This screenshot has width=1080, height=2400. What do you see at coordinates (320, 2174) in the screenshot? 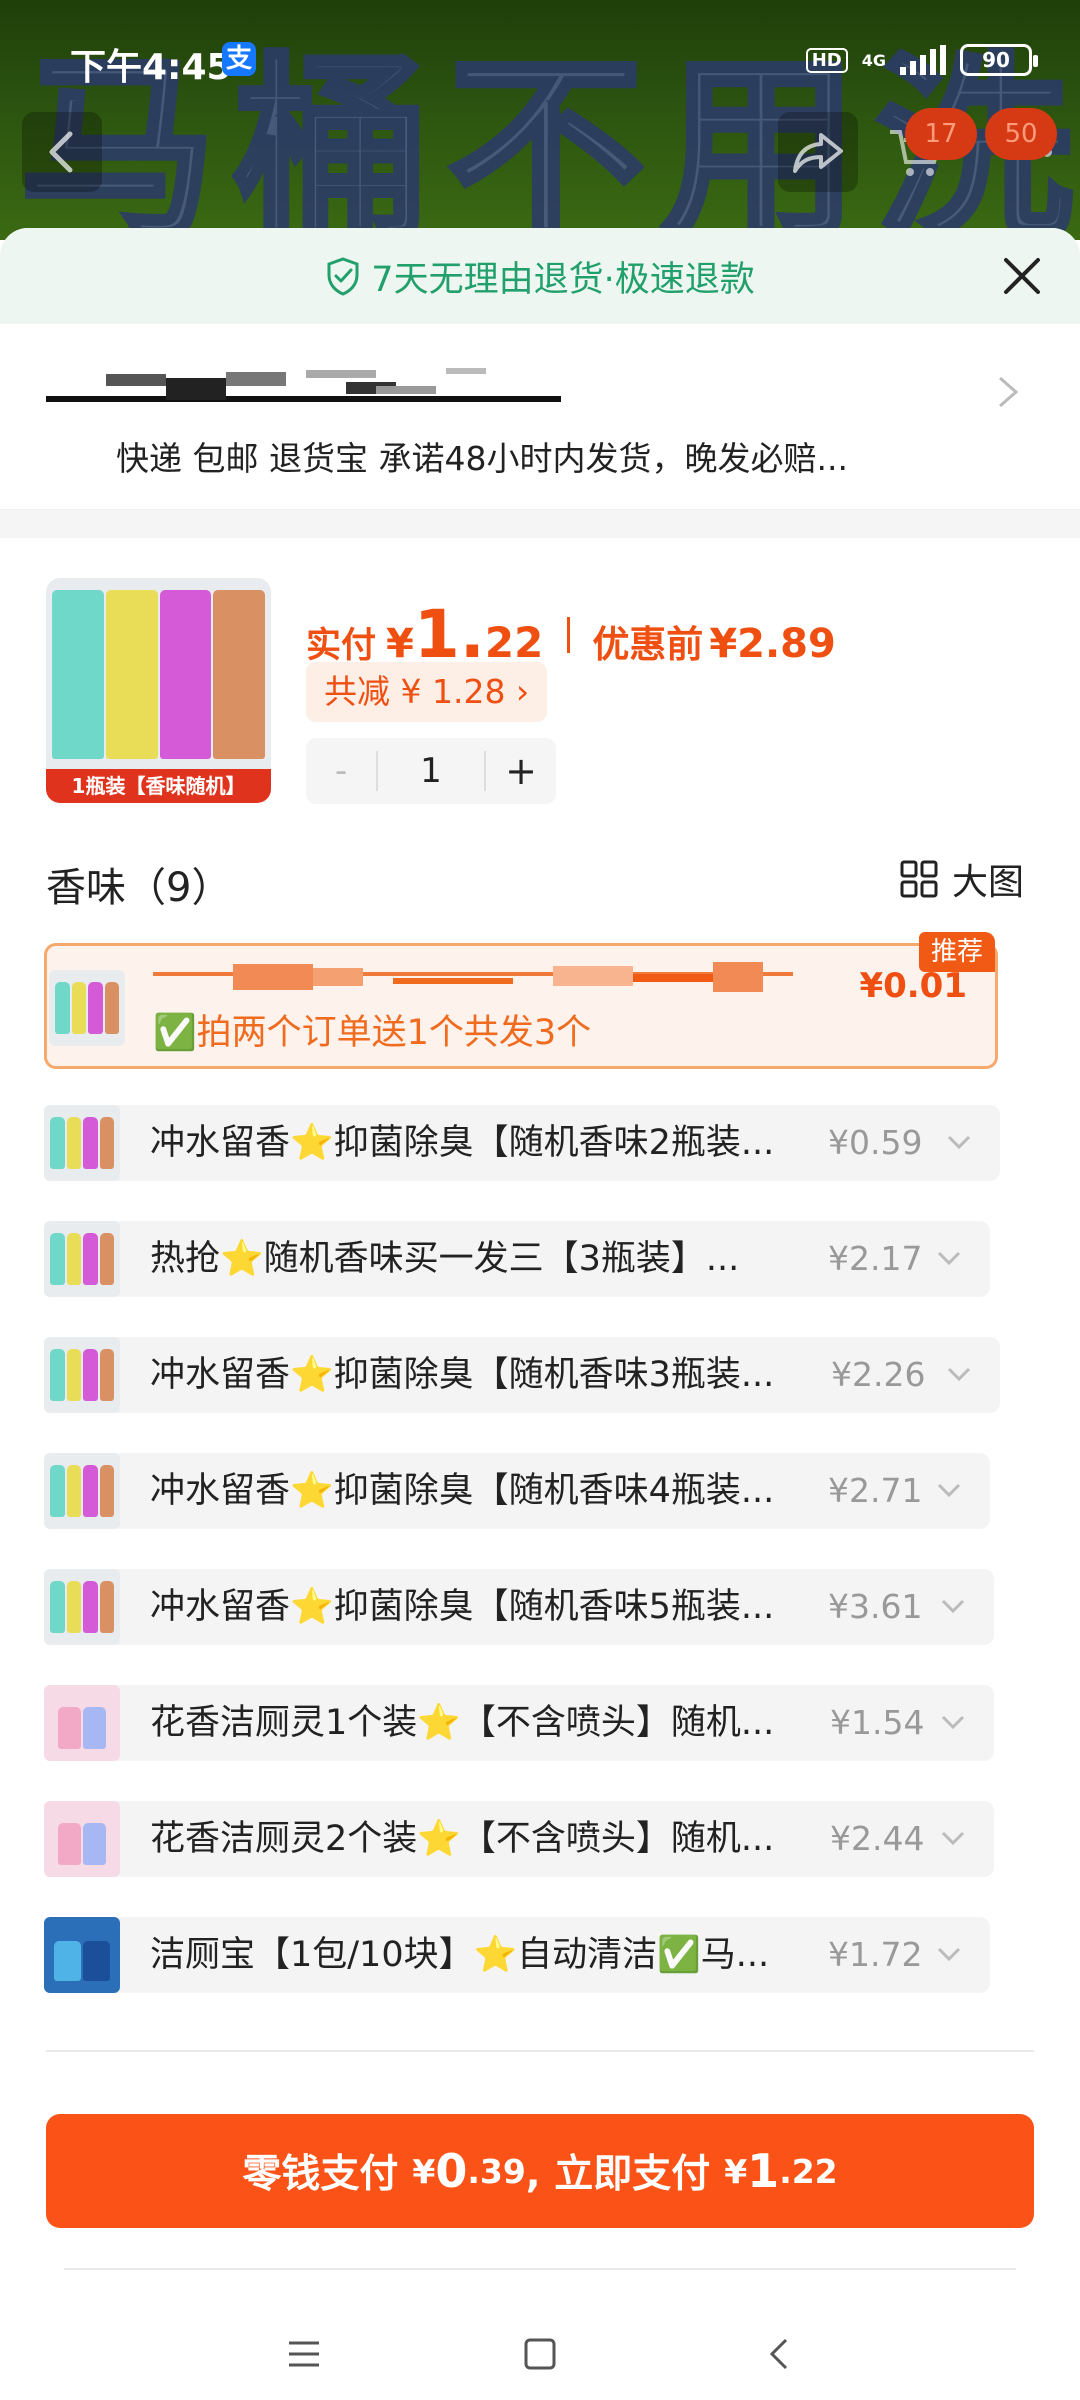
I see `pay-part1: 零钱支付` at bounding box center [320, 2174].